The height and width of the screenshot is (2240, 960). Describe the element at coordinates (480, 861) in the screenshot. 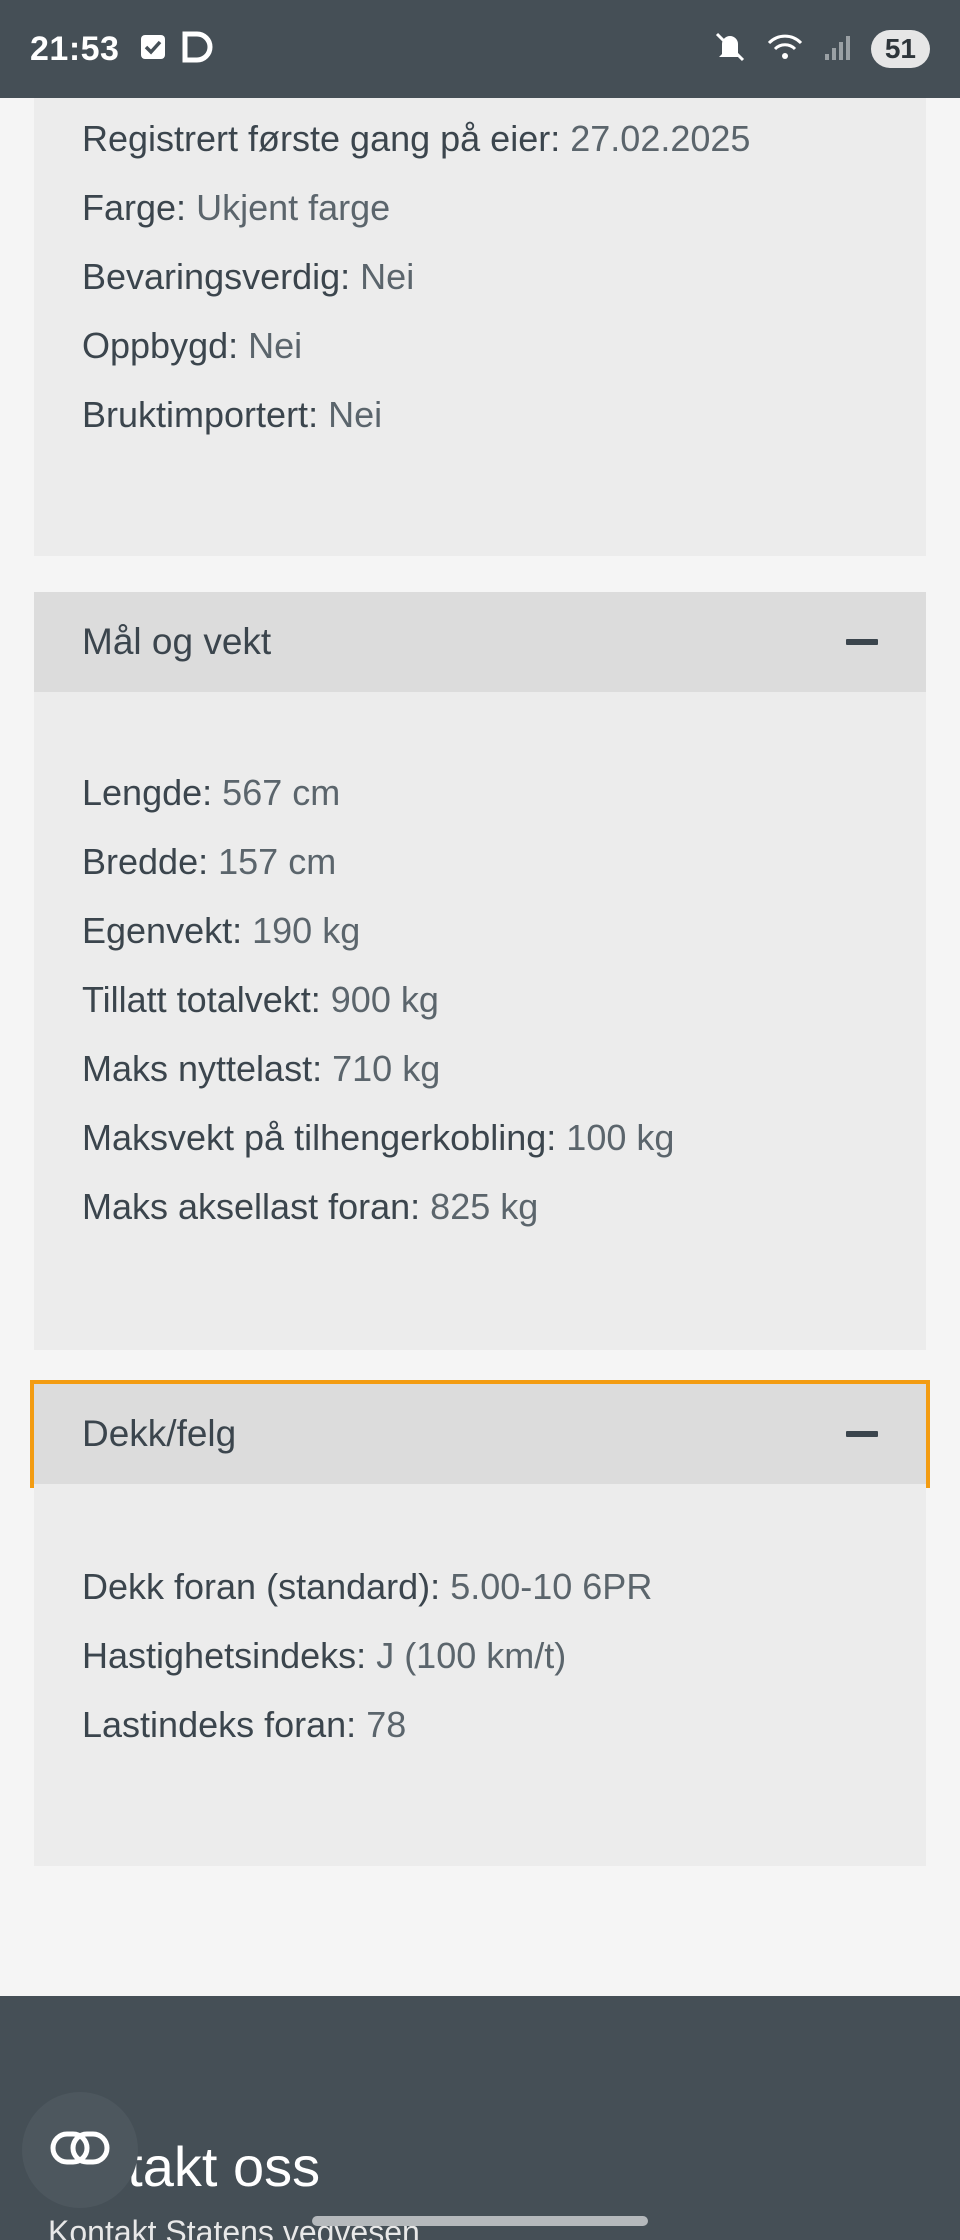

I see `dim-row-width: Bredde157 cm` at that location.